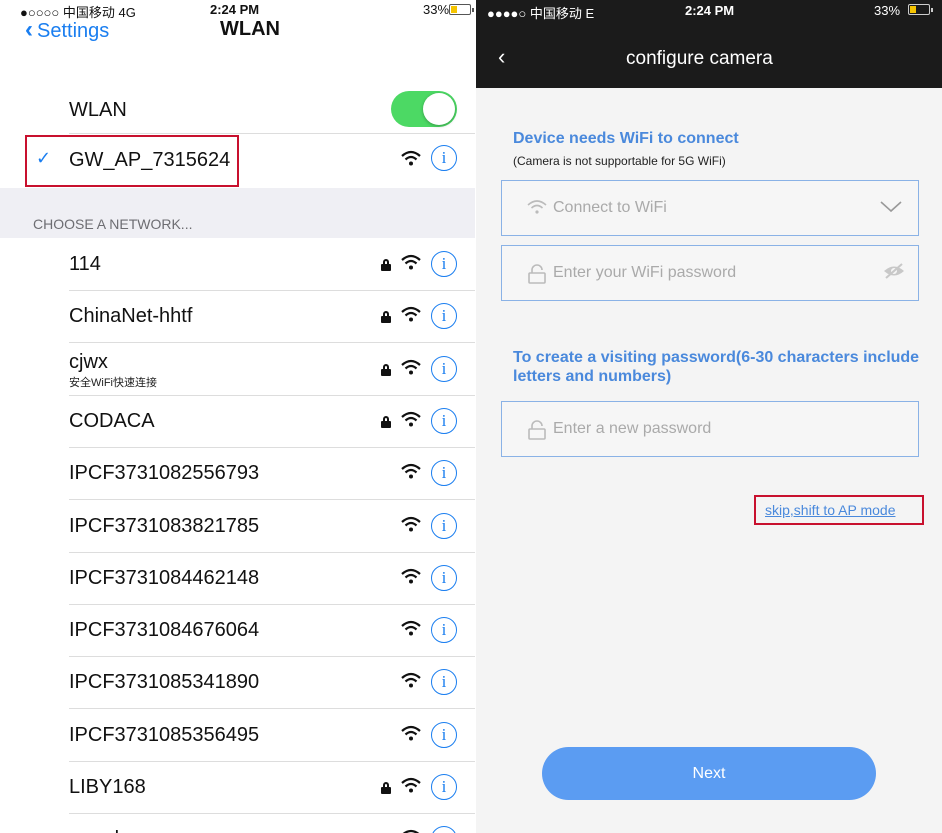 The width and height of the screenshot is (942, 833). I want to click on network-row: IPCF3731085356495 i, so click(237, 736).